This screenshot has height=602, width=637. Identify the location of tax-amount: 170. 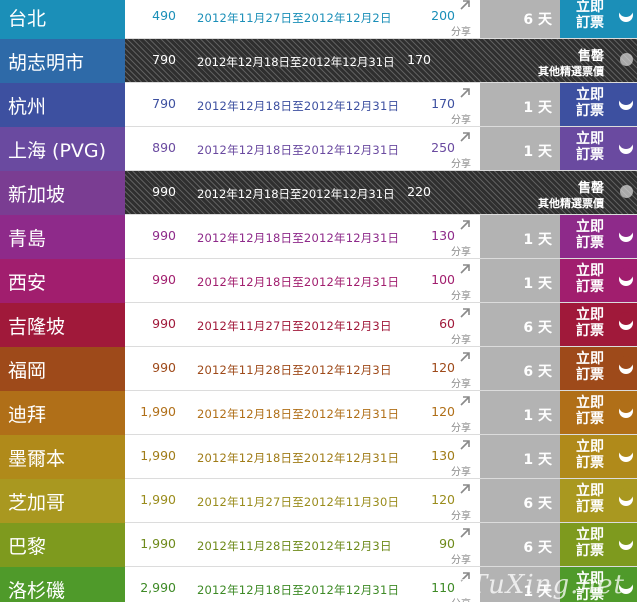
(443, 103).